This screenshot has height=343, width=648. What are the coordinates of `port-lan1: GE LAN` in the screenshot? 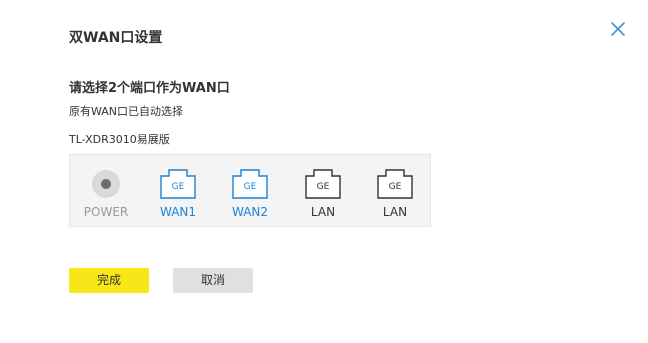 It's located at (323, 191).